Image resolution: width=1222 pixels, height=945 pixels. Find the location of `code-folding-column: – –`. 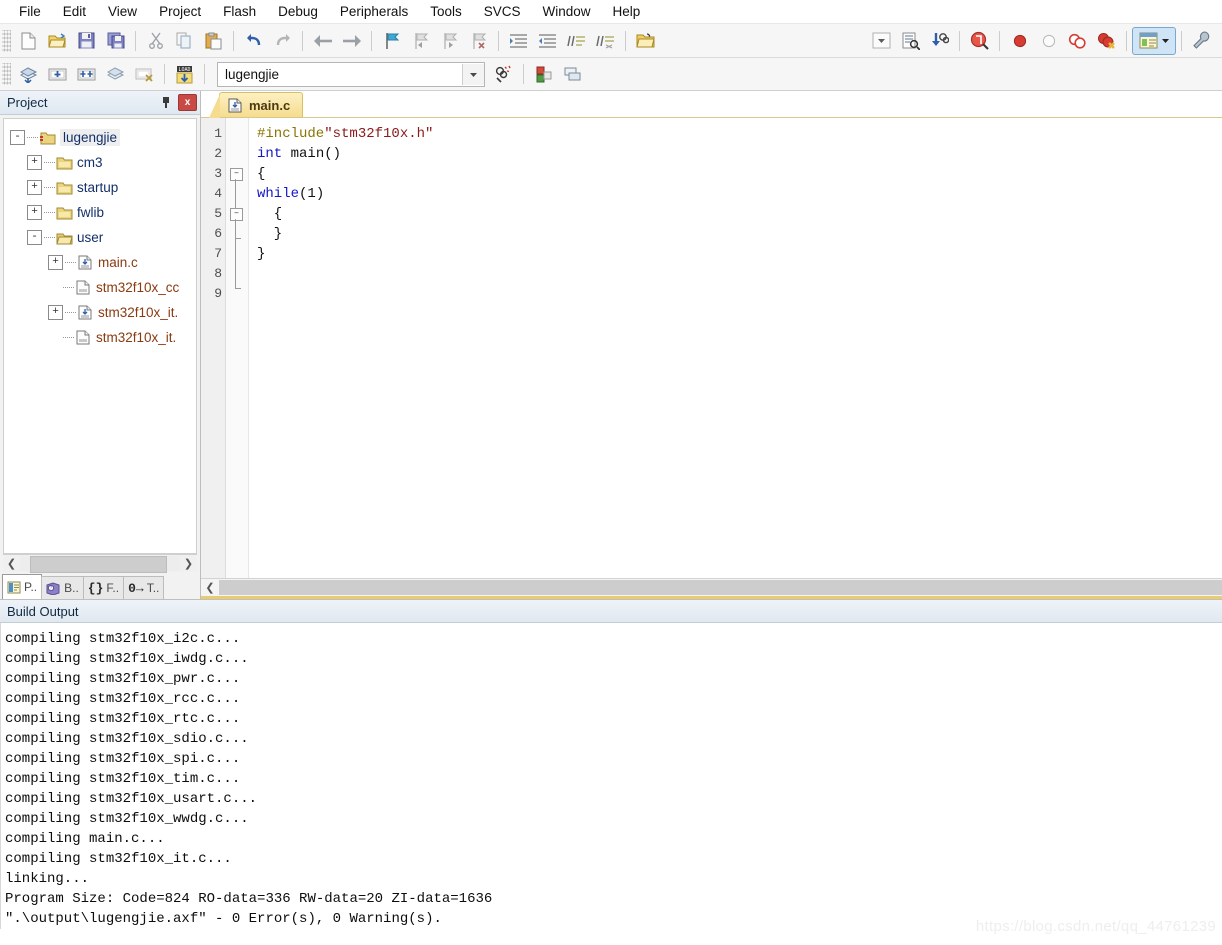

code-folding-column: – – is located at coordinates (237, 348).